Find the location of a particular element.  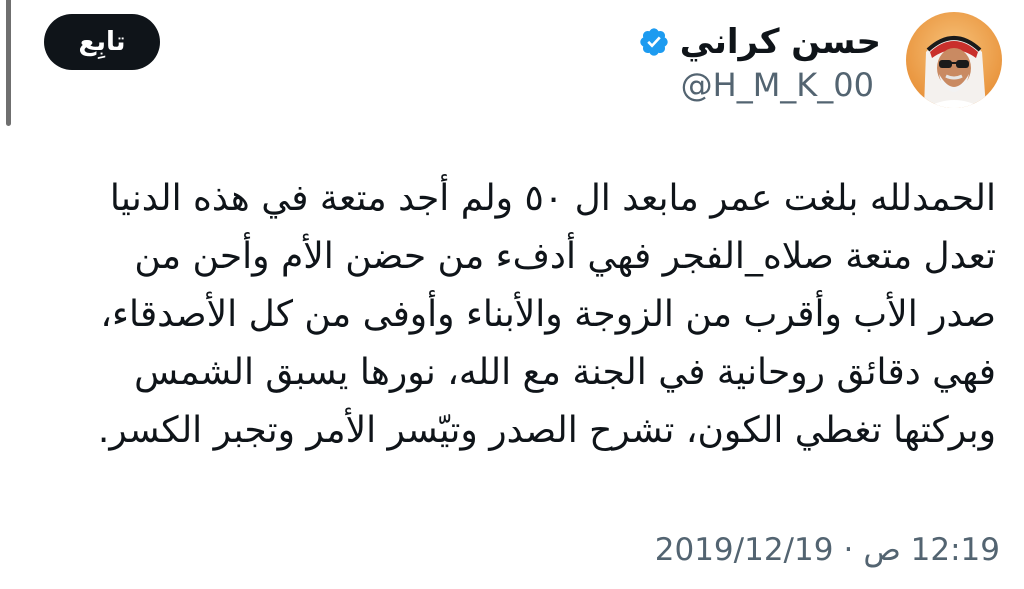

verified-badge-icon is located at coordinates (654, 42).